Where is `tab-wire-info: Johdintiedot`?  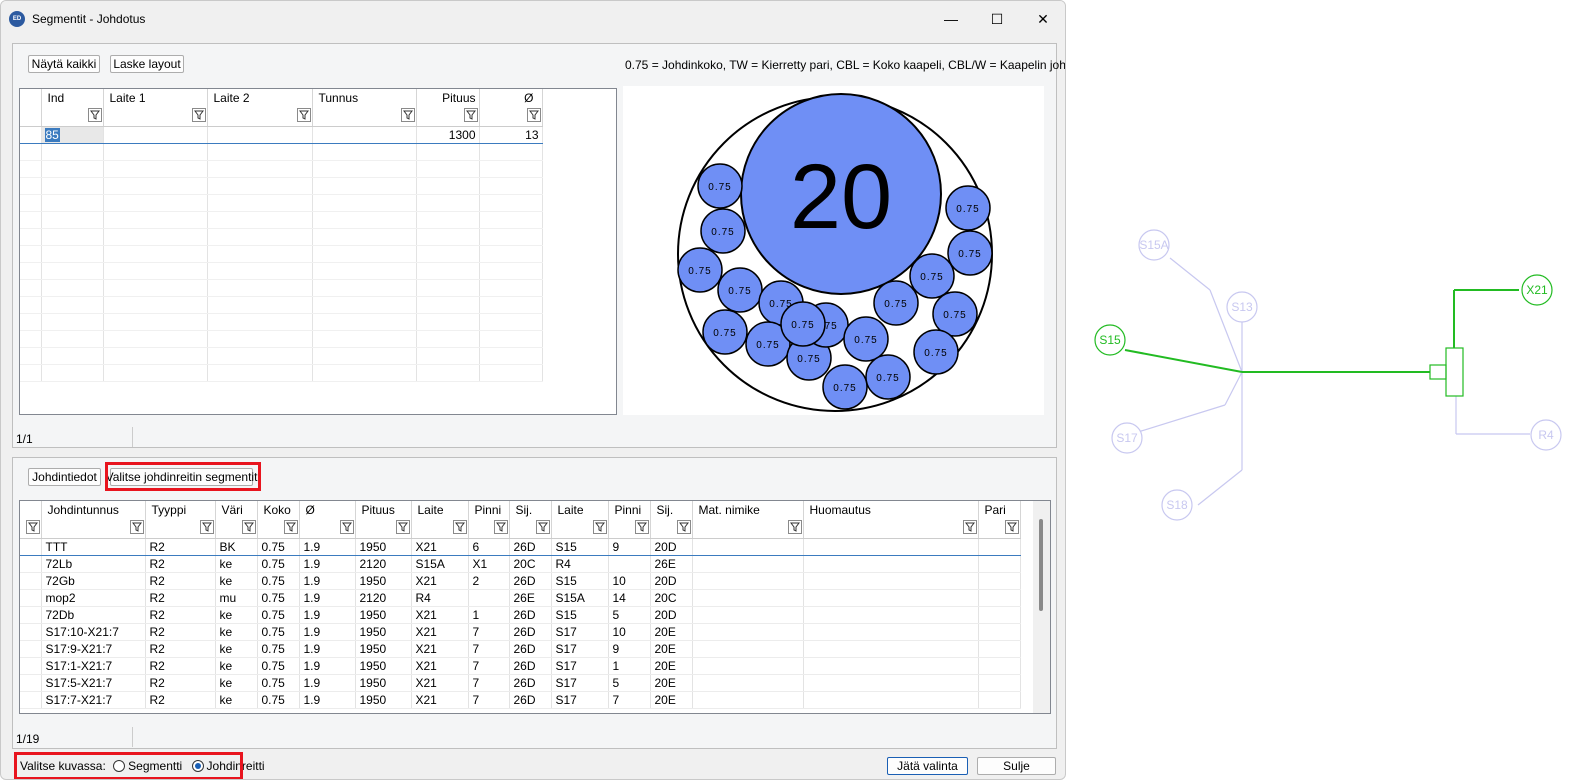 tab-wire-info: Johdintiedot is located at coordinates (64, 477).